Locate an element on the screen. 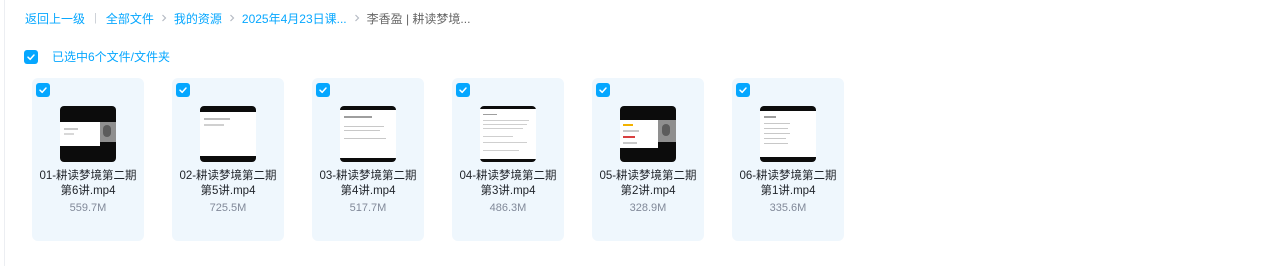 This screenshot has height=266, width=1265. file-size: 517.7M is located at coordinates (368, 208).